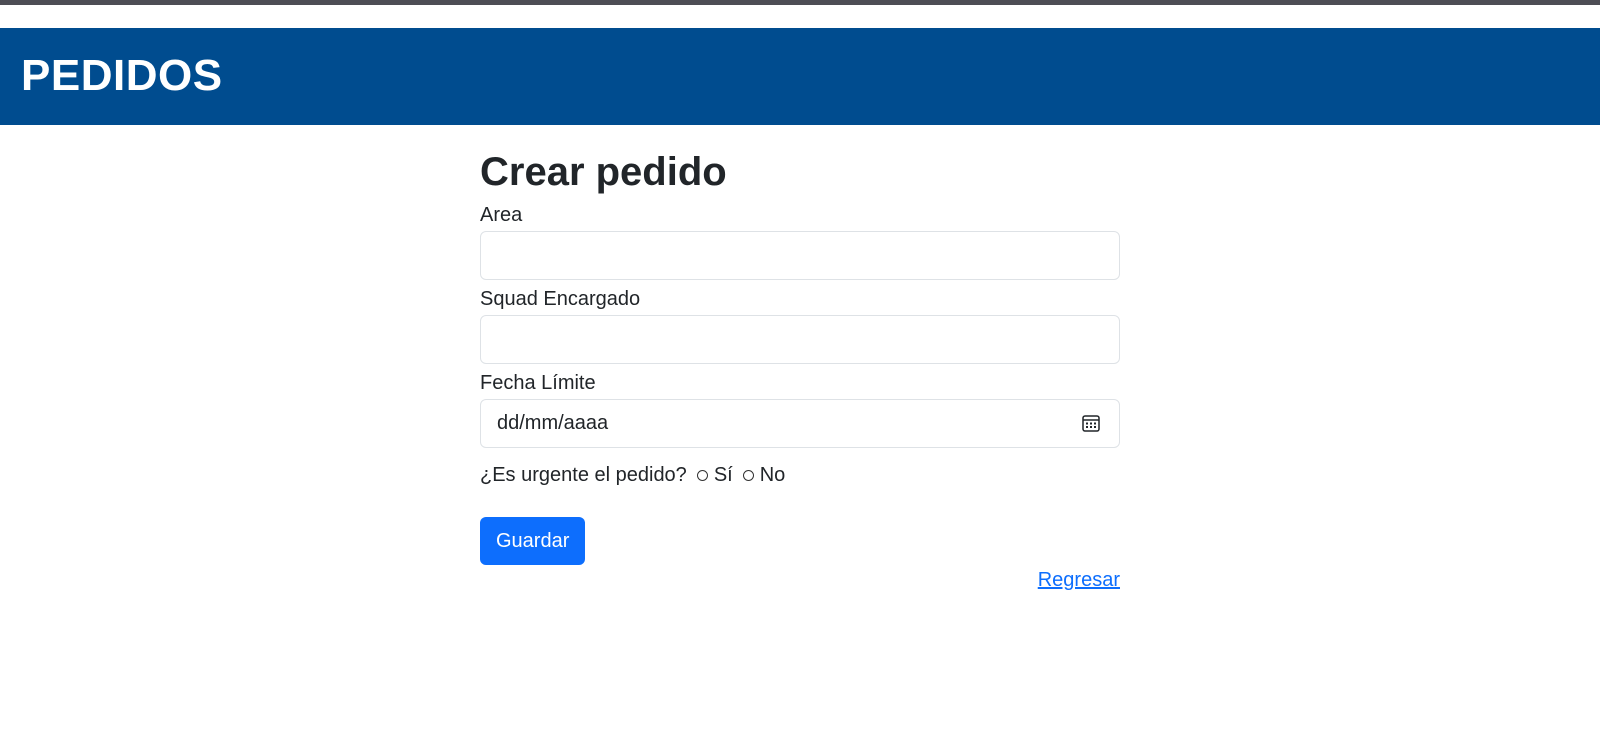  Describe the element at coordinates (800, 423) in the screenshot. I see `deadline-date-input: dd/mm/aaaa` at that location.